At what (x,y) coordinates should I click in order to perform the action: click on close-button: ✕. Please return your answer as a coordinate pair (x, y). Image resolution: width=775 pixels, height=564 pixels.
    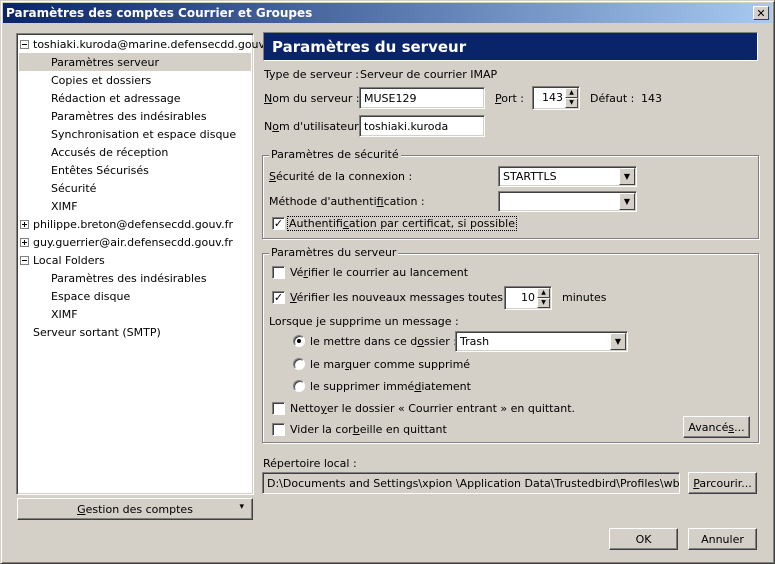
    Looking at the image, I should click on (761, 13).